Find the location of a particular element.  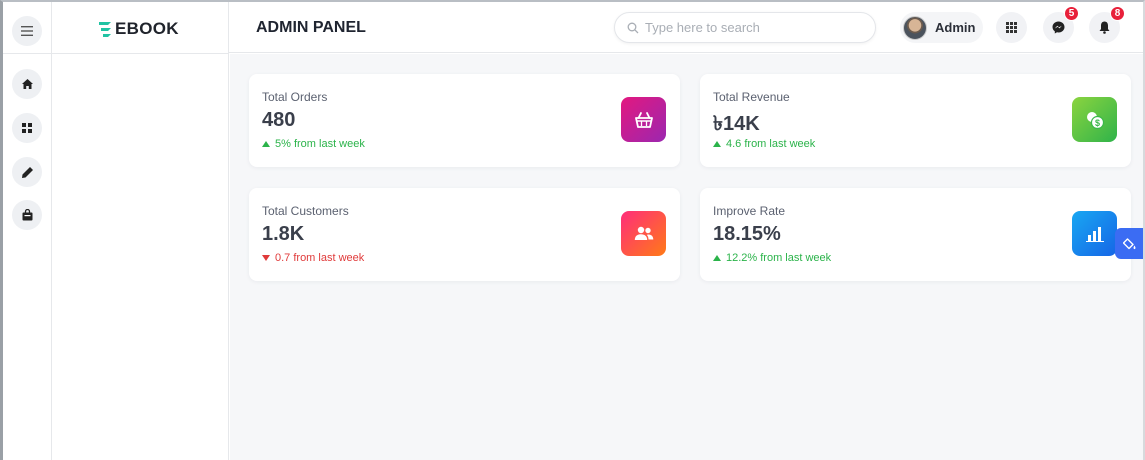

pencil-icon is located at coordinates (27, 172).